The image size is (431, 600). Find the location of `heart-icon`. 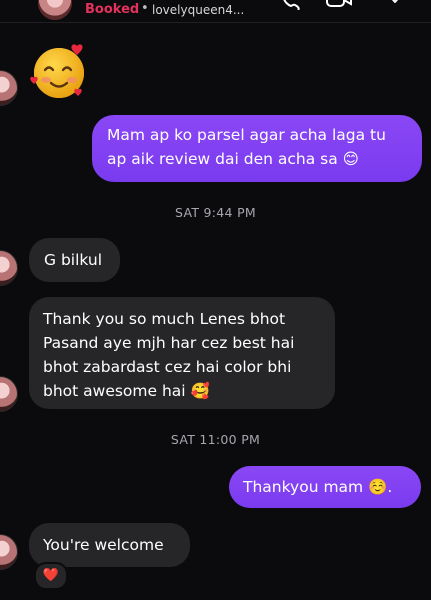

heart-icon is located at coordinates (395, 5).